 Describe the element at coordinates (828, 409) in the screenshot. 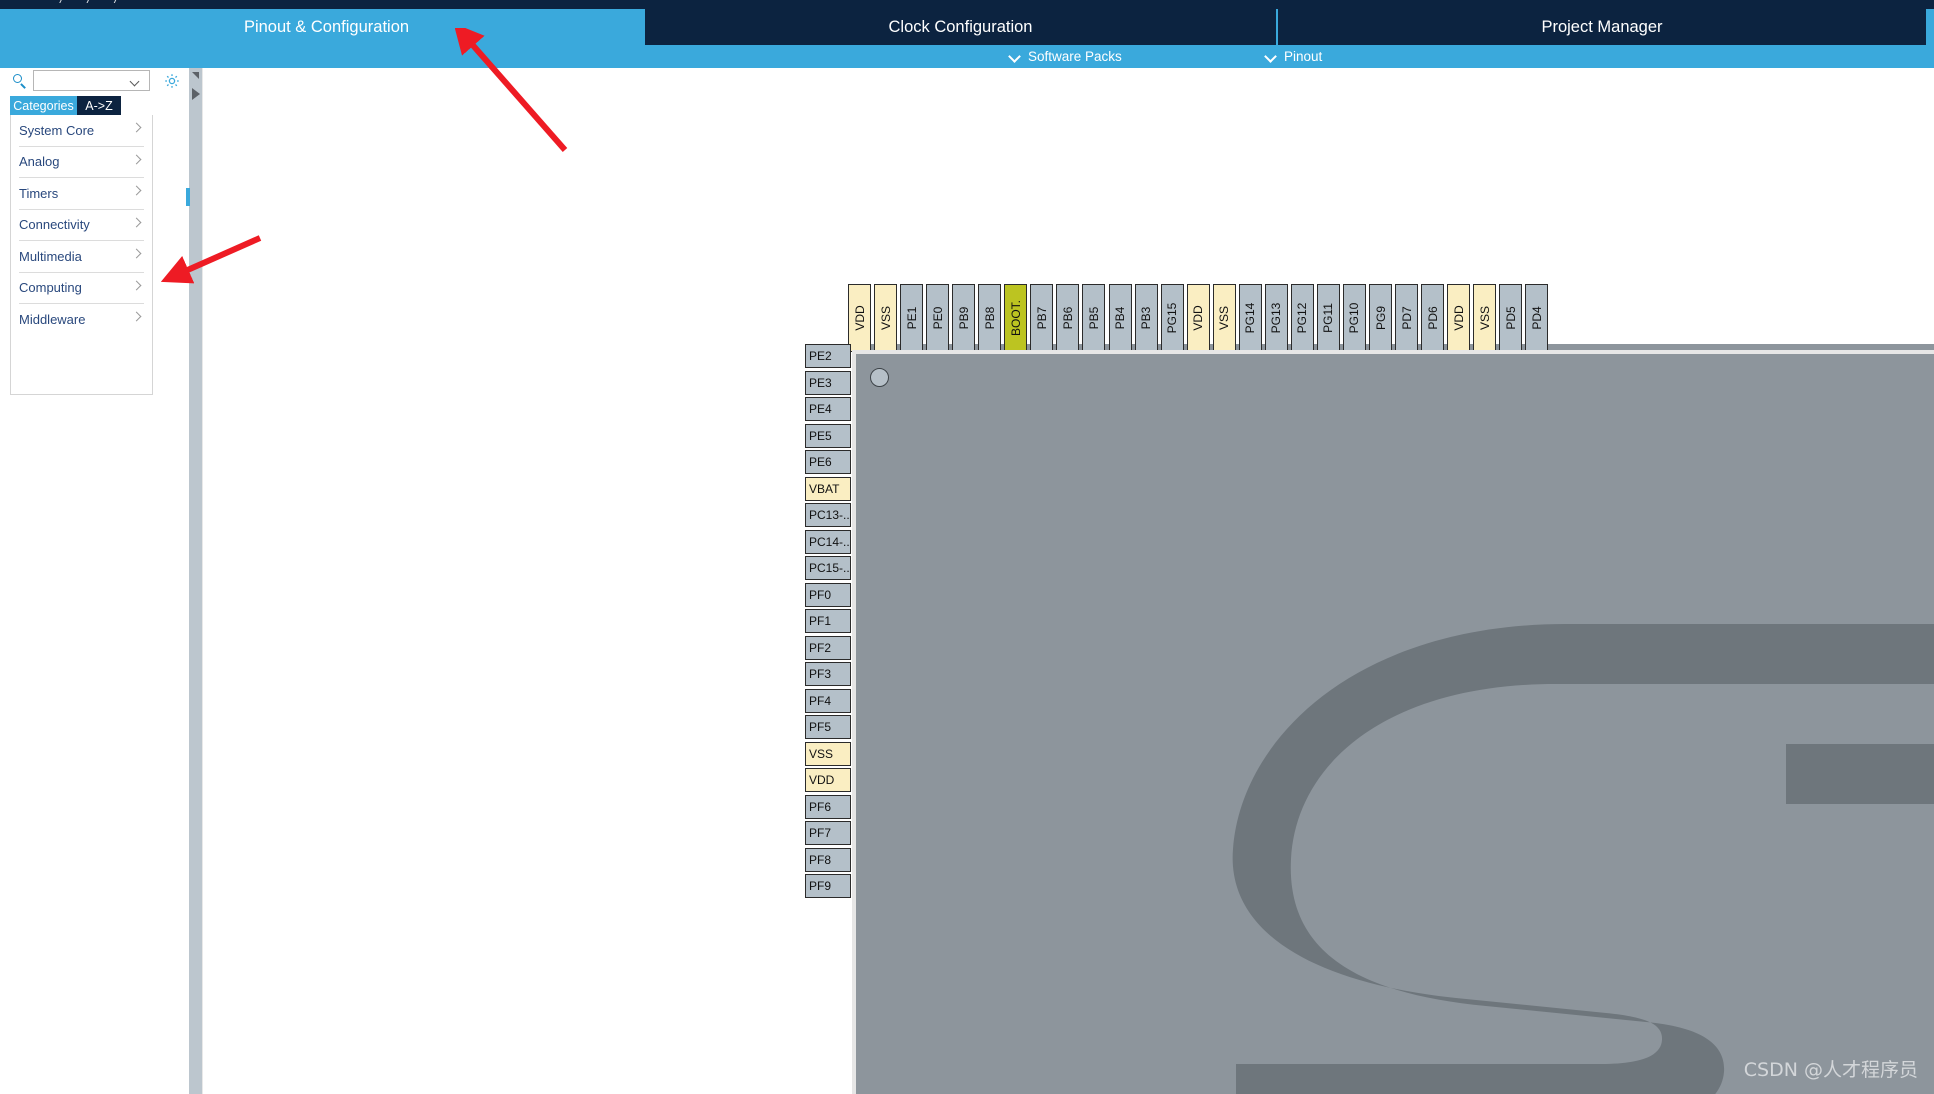

I see `chip-pin-left-pe4: PE4` at that location.